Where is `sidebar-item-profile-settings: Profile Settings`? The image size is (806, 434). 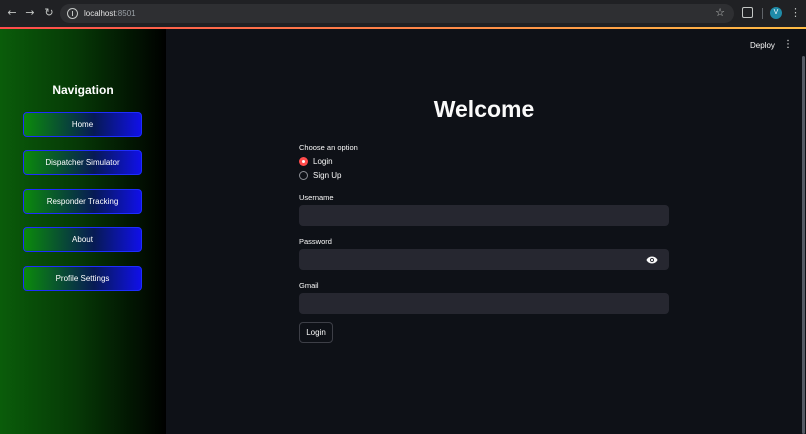 sidebar-item-profile-settings: Profile Settings is located at coordinates (82, 278).